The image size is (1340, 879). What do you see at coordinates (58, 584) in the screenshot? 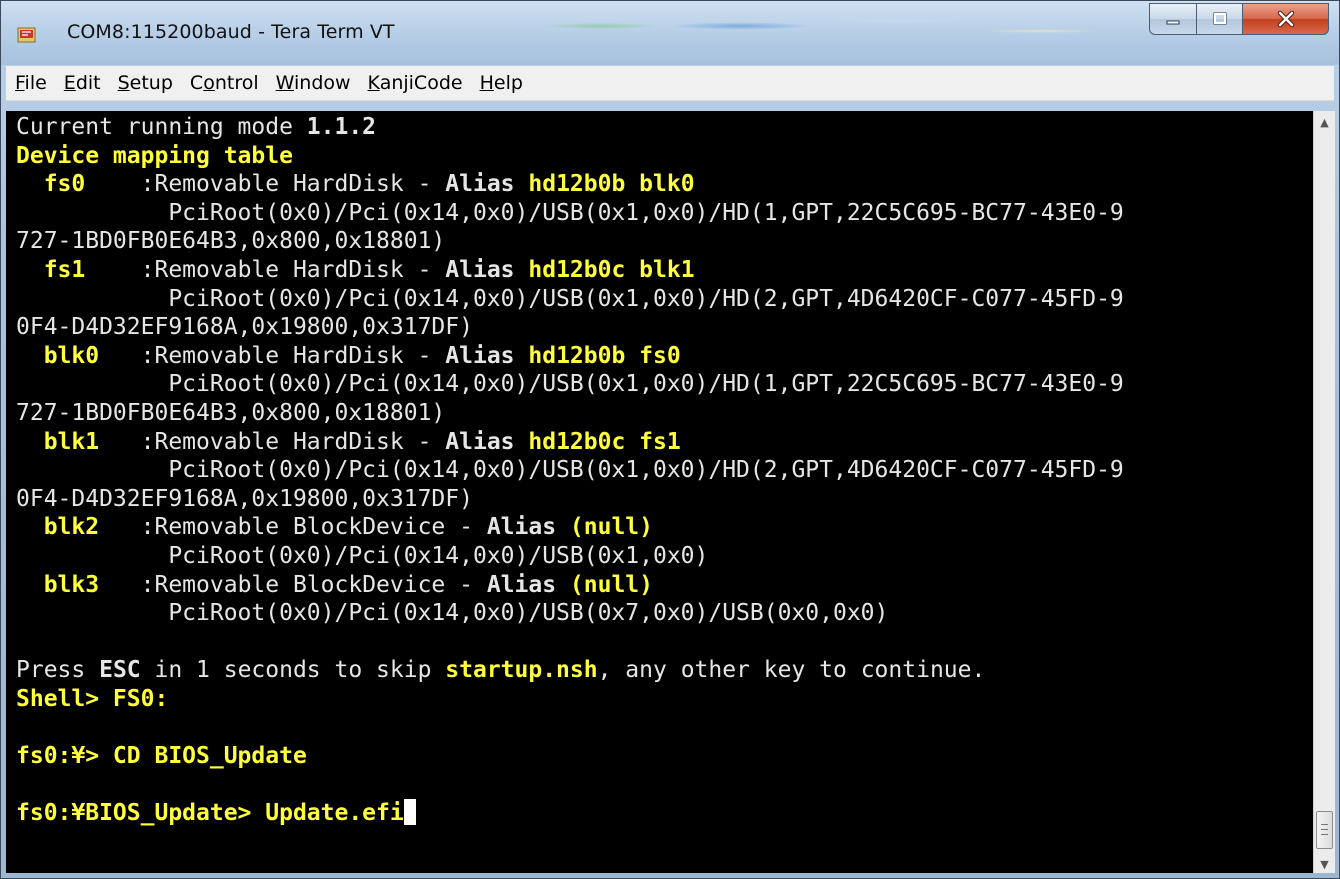
I see `terminal-text: blk3` at bounding box center [58, 584].